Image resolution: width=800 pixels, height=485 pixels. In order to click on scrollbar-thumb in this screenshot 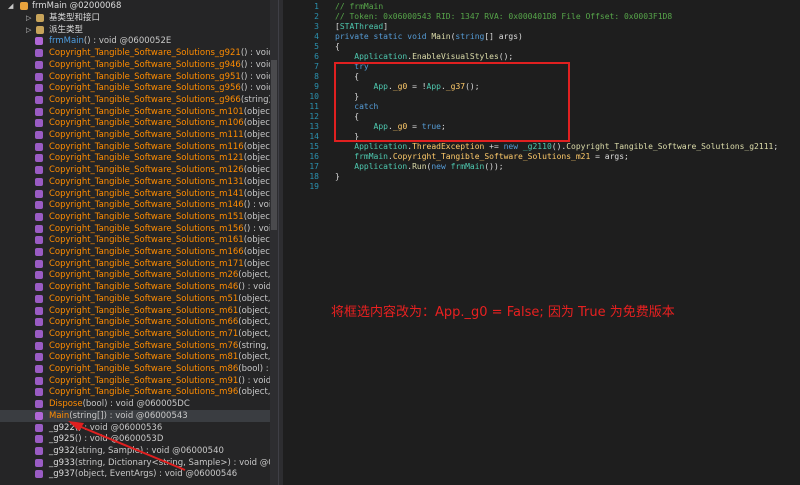, I will do `click(274, 145)`.